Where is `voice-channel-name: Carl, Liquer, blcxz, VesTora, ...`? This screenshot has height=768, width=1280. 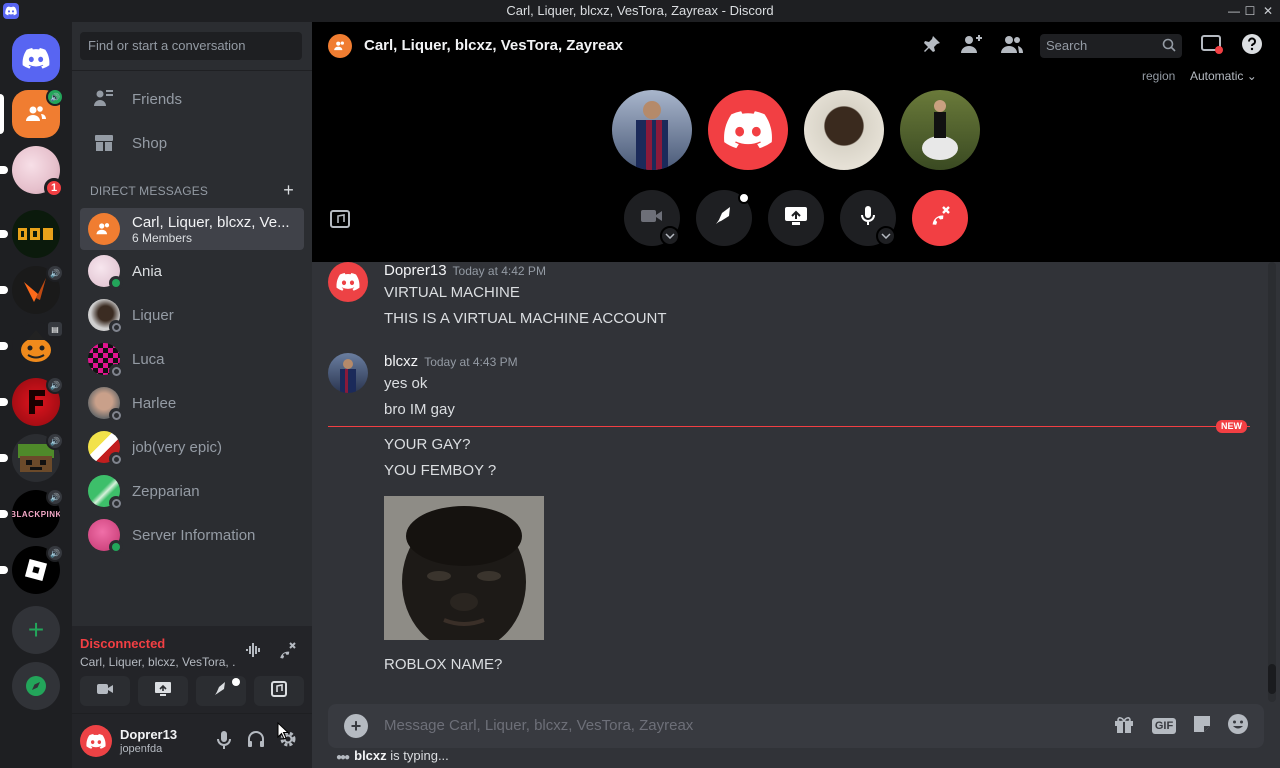
voice-channel-name: Carl, Liquer, blcxz, VesTora, ... is located at coordinates (158, 662).